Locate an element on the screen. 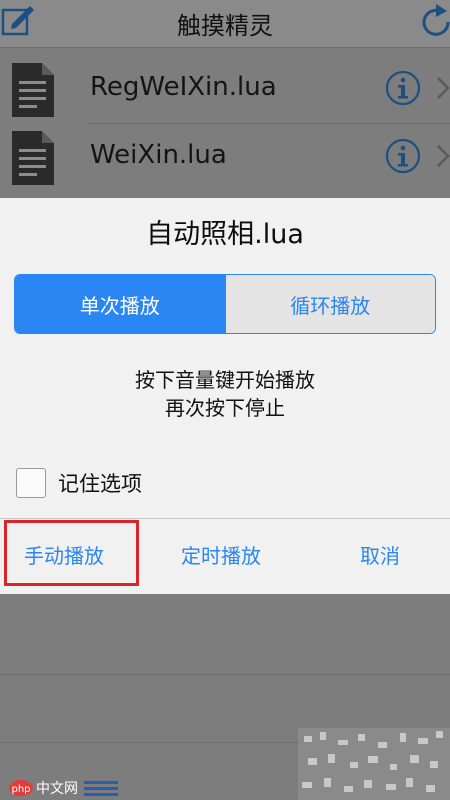  php-logo-icon: php is located at coordinates (21, 788).